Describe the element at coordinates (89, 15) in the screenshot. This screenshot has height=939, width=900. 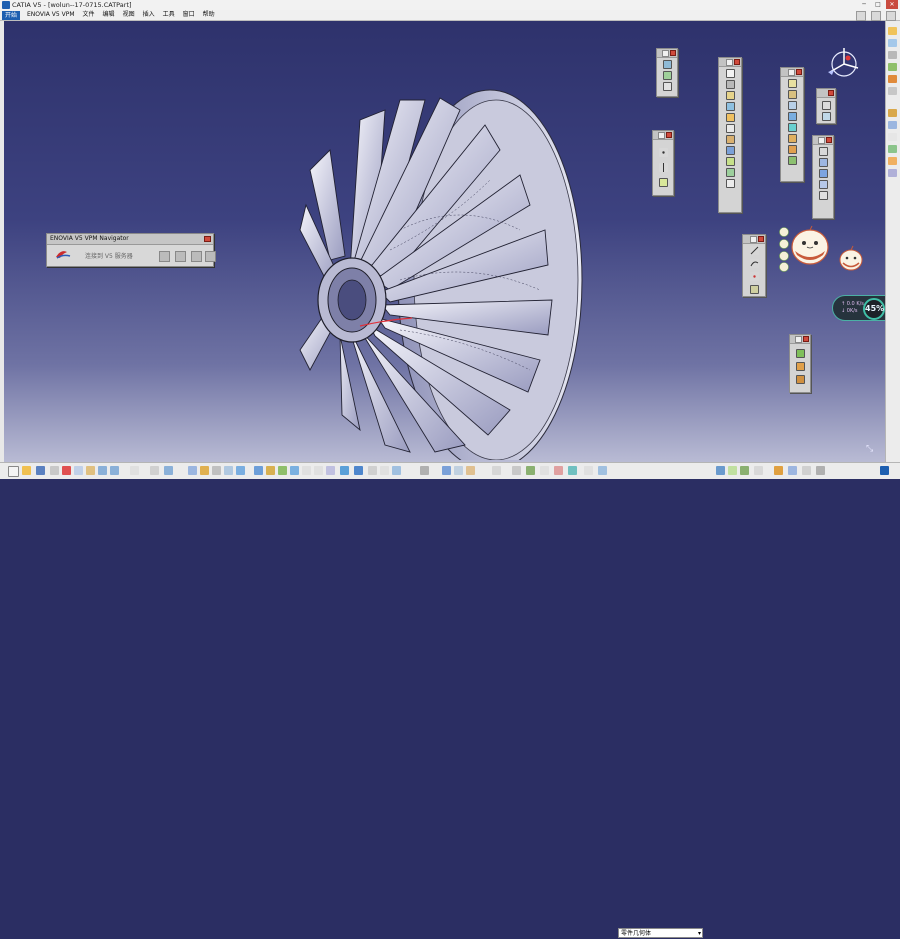
I see `menu-file: 文件` at that location.